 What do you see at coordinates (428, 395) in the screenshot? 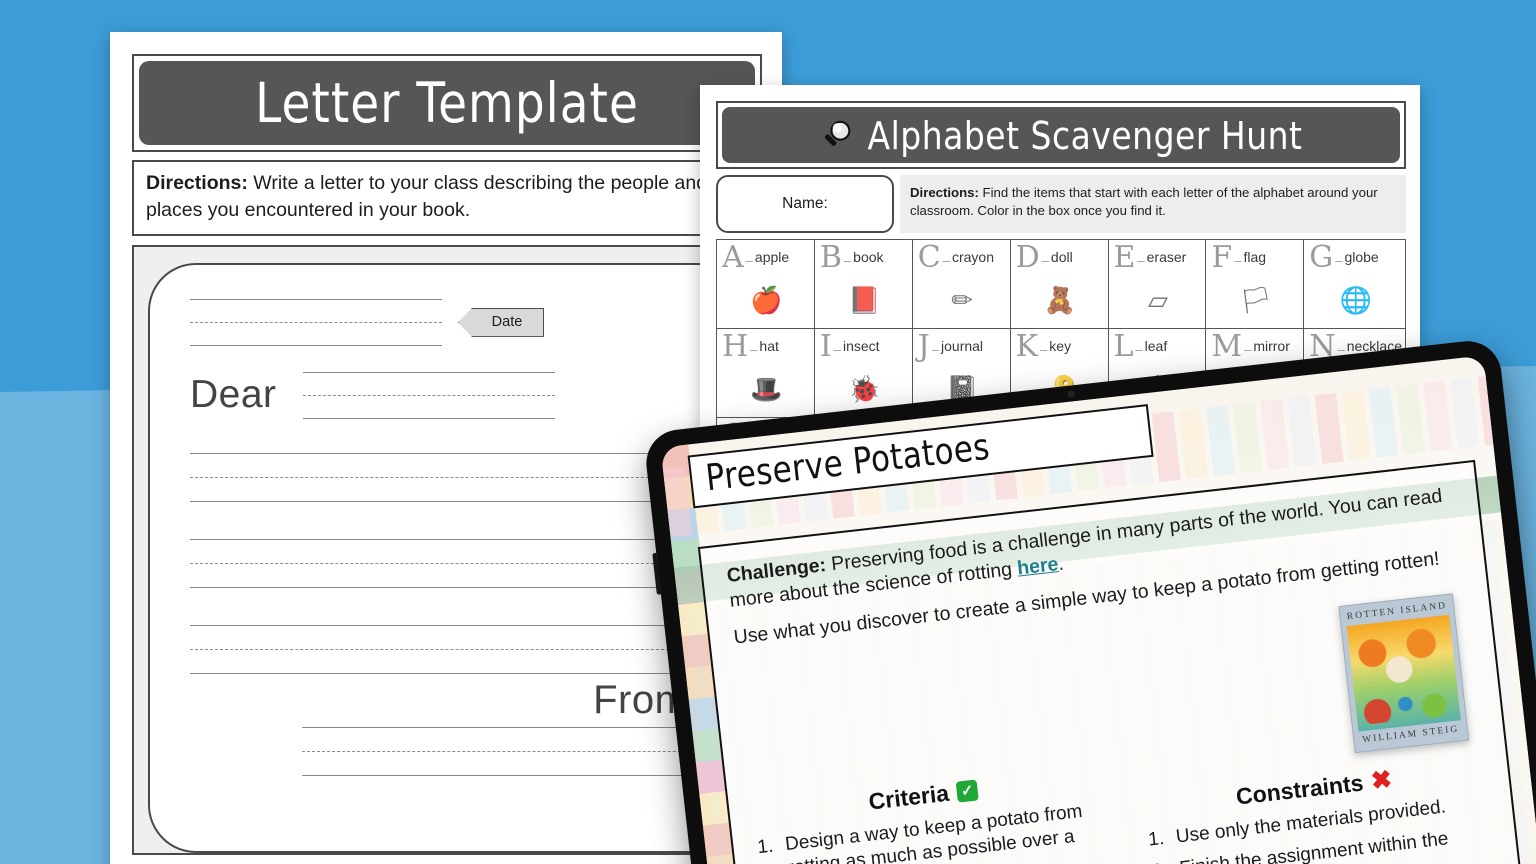
I see `salutation-lines` at bounding box center [428, 395].